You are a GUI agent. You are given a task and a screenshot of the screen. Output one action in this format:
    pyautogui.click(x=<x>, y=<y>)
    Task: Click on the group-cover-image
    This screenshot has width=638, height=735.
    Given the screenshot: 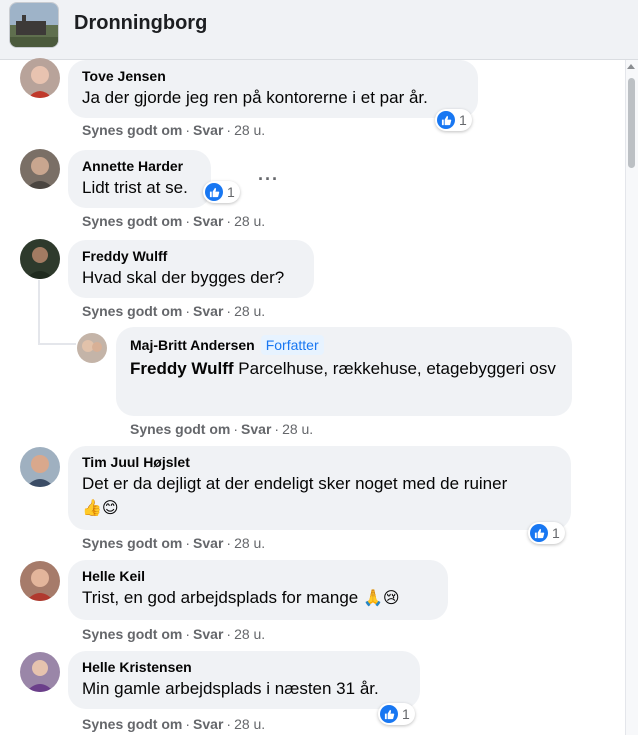 What is the action you would take?
    pyautogui.click(x=34, y=25)
    